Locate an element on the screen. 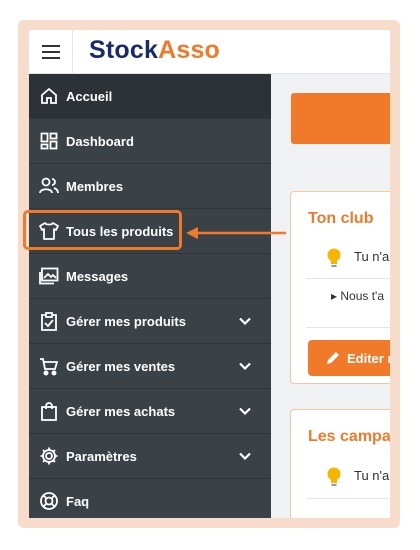 This screenshot has width=420, height=550. top-bar: StockAsso is located at coordinates (209, 52).